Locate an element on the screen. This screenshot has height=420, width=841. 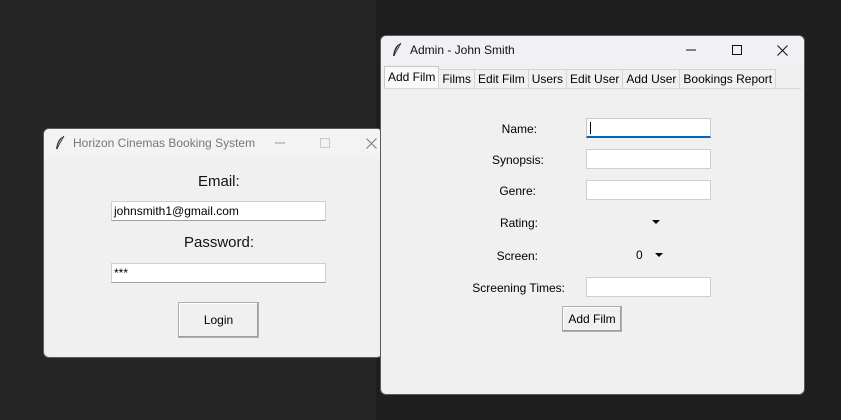
email-label: Email: is located at coordinates (219, 181).